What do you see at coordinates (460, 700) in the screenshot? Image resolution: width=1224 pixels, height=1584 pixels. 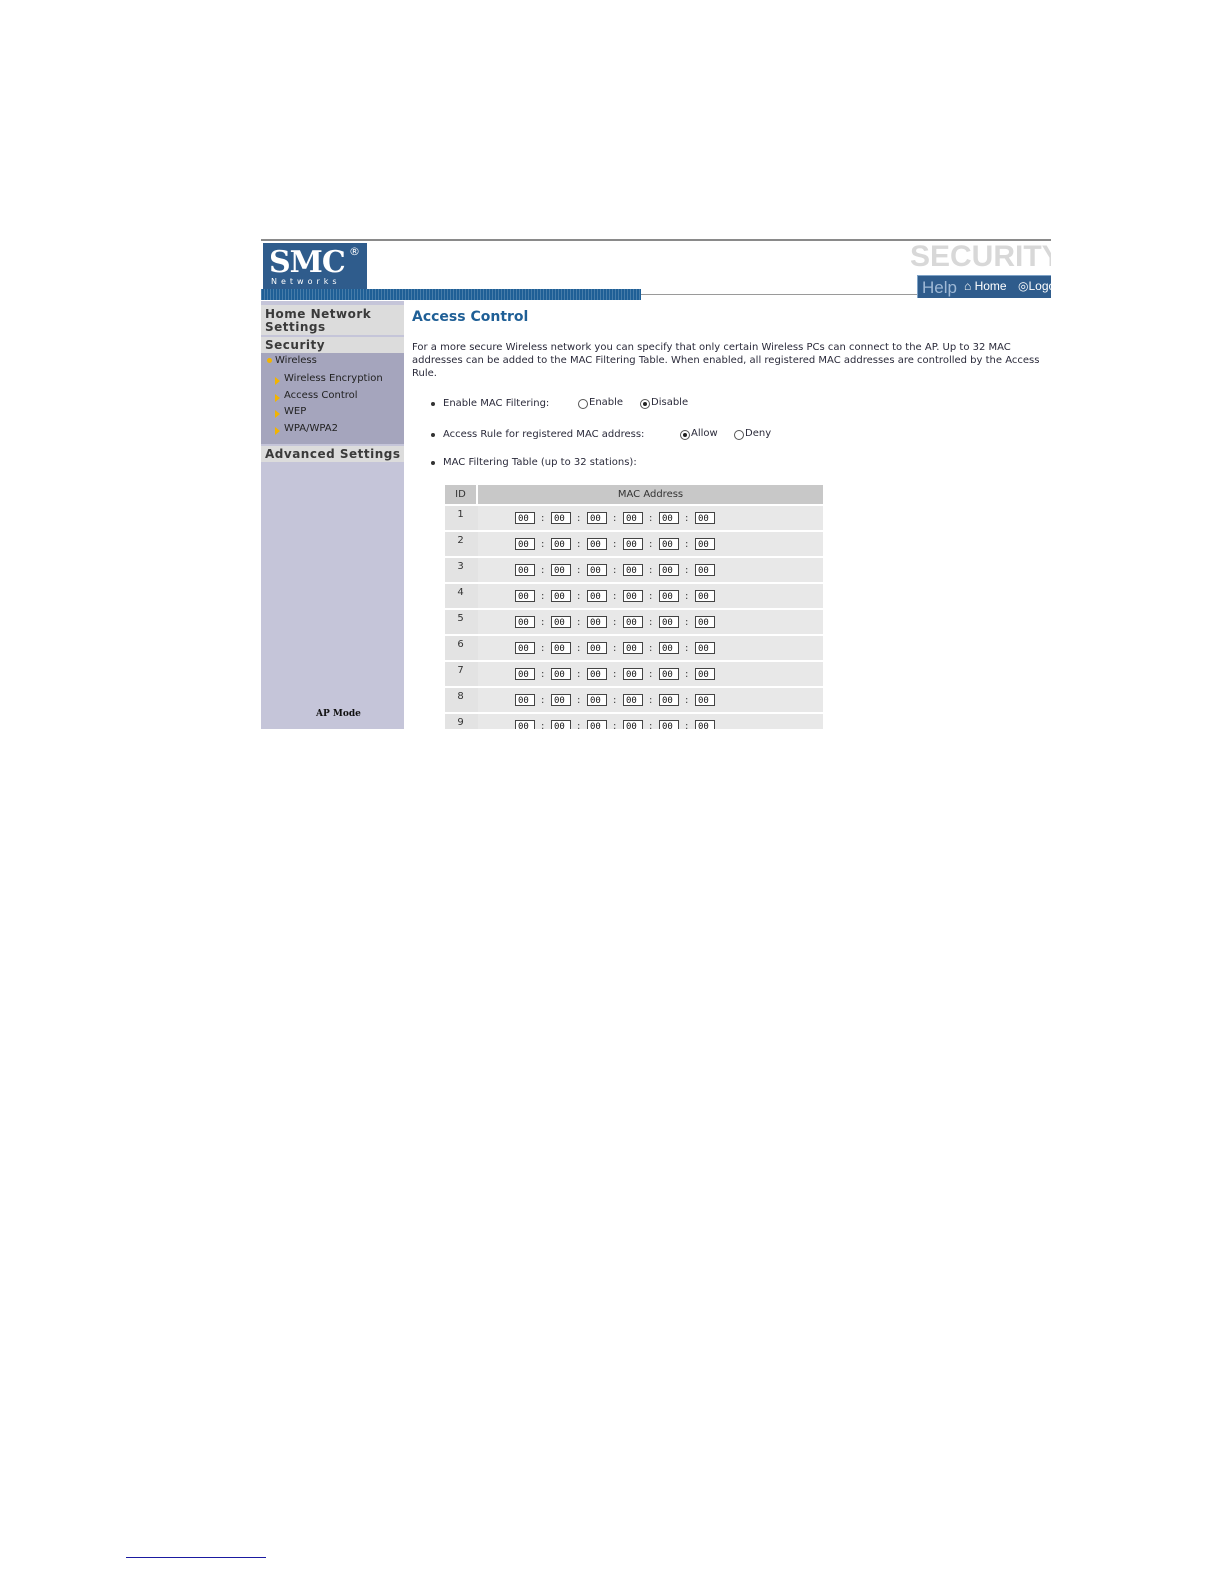 I see `row-id: 8` at bounding box center [460, 700].